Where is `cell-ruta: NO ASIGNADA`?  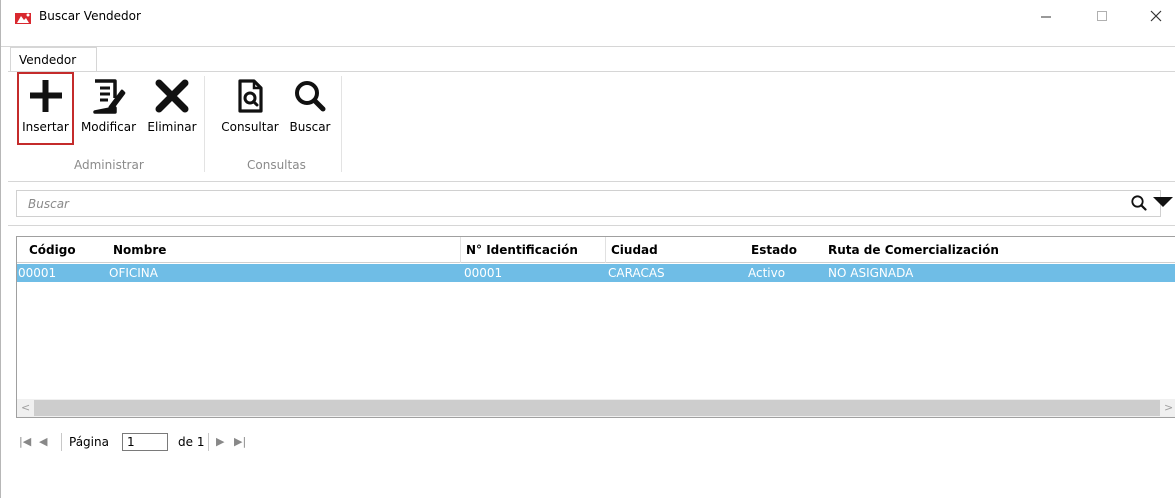
cell-ruta: NO ASIGNADA is located at coordinates (871, 273).